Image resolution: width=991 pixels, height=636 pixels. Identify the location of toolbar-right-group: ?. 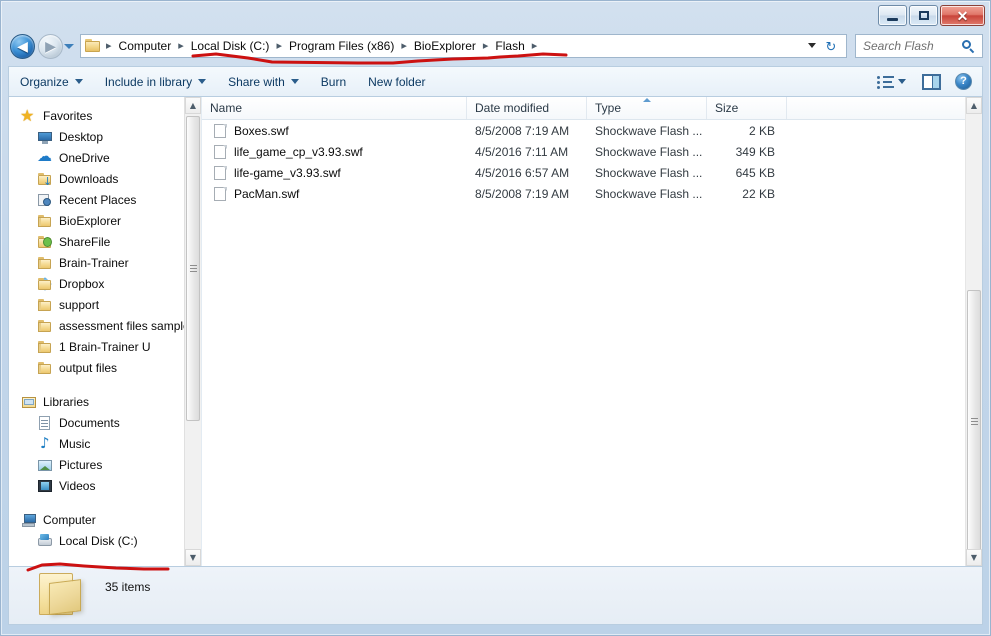
(929, 81).